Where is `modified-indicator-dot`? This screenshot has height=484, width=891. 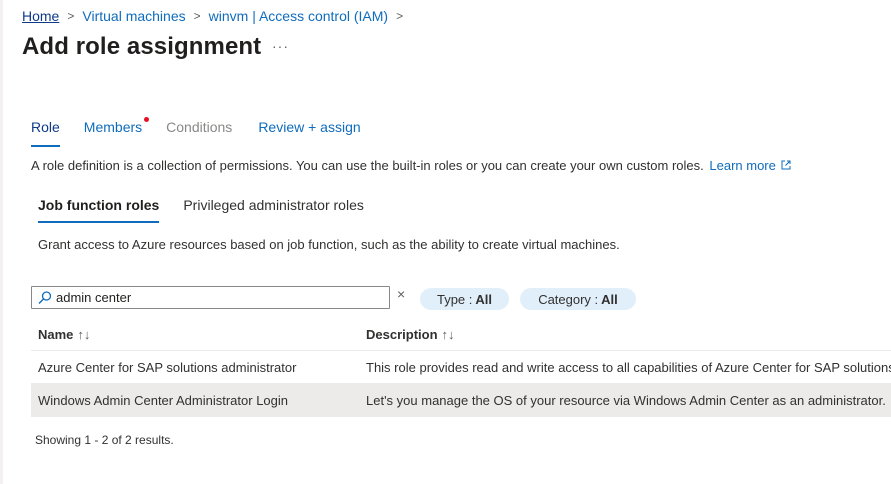 modified-indicator-dot is located at coordinates (147, 119).